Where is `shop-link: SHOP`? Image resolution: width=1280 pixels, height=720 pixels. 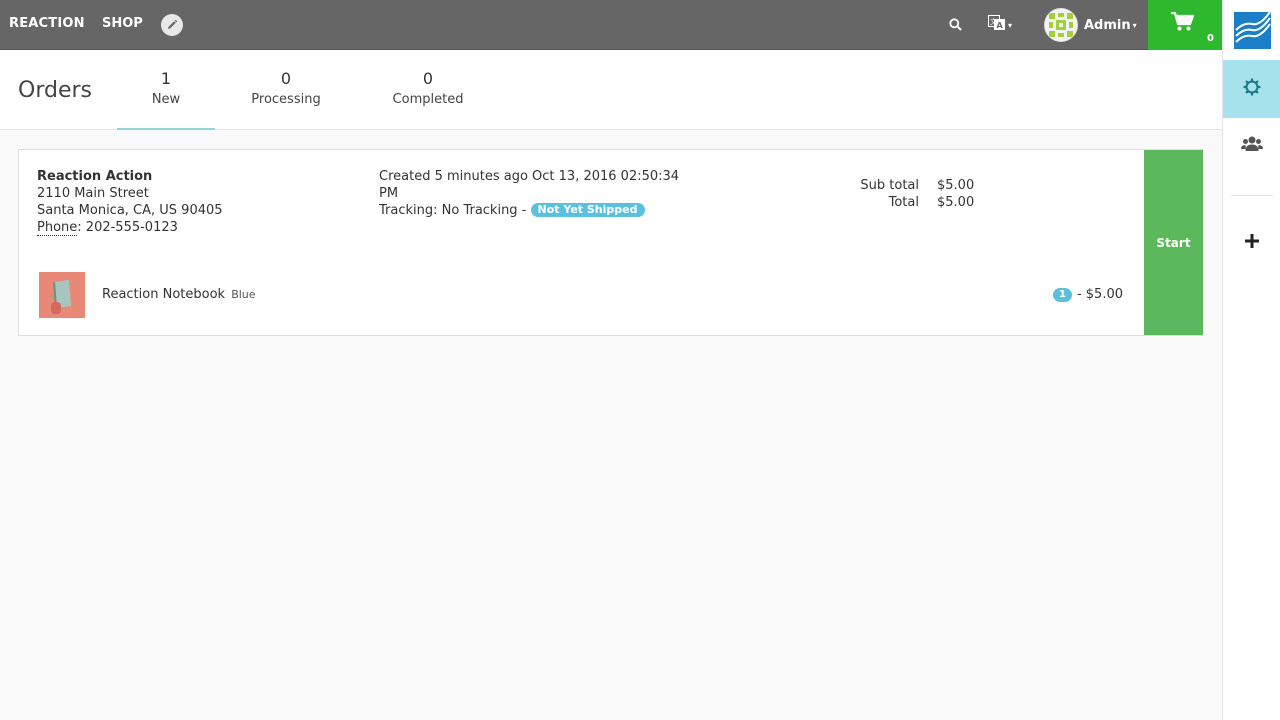
shop-link: SHOP is located at coordinates (122, 23).